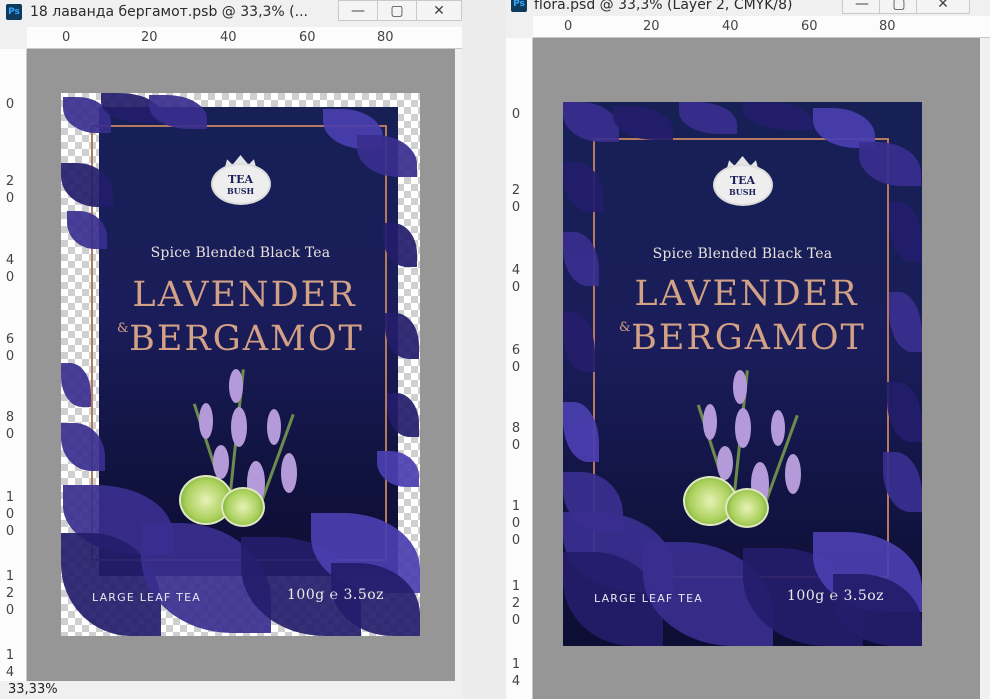  I want to click on document-title: flora.psd @ 33,3% (Layer 2, CMYK/8), so click(663, 6).